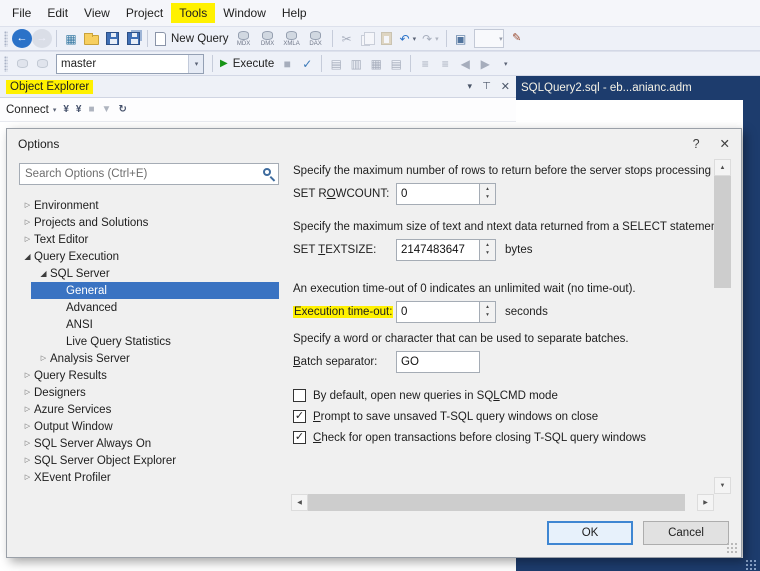 The width and height of the screenshot is (760, 571). Describe the element at coordinates (42, 64) in the screenshot. I see `available-databases-button` at that location.